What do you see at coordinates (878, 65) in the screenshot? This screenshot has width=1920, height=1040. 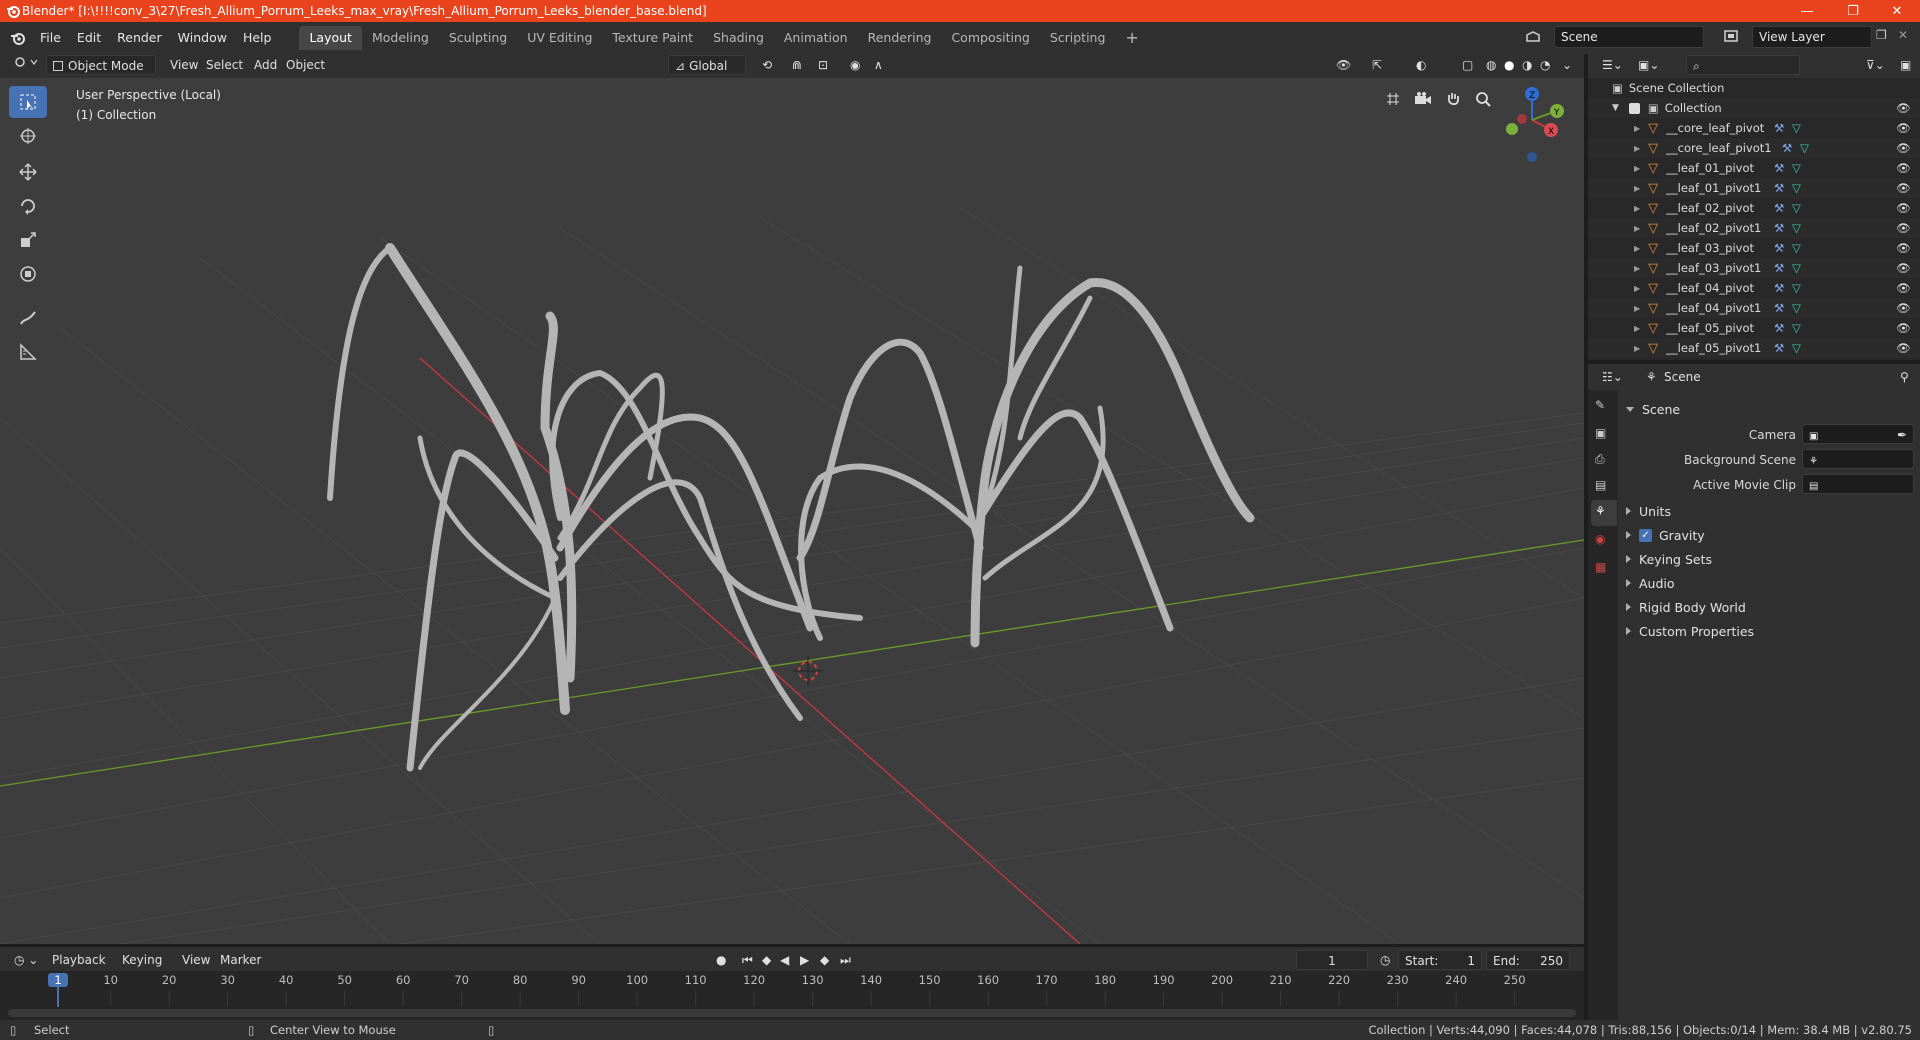 I see `falloff-icon: ∧` at bounding box center [878, 65].